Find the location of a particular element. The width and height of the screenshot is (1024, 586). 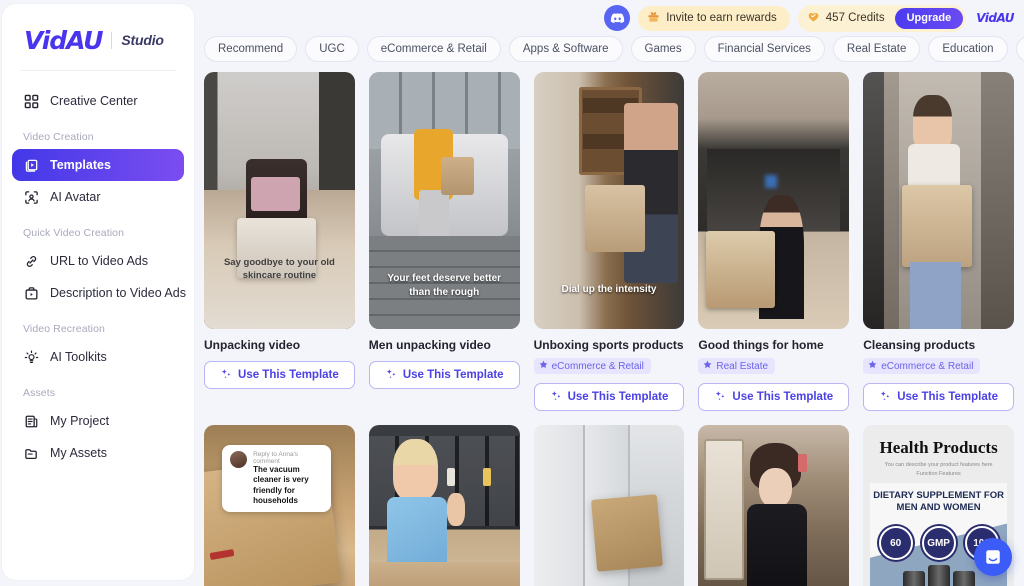

template-title: Unboxing sports products is located at coordinates (608, 345).